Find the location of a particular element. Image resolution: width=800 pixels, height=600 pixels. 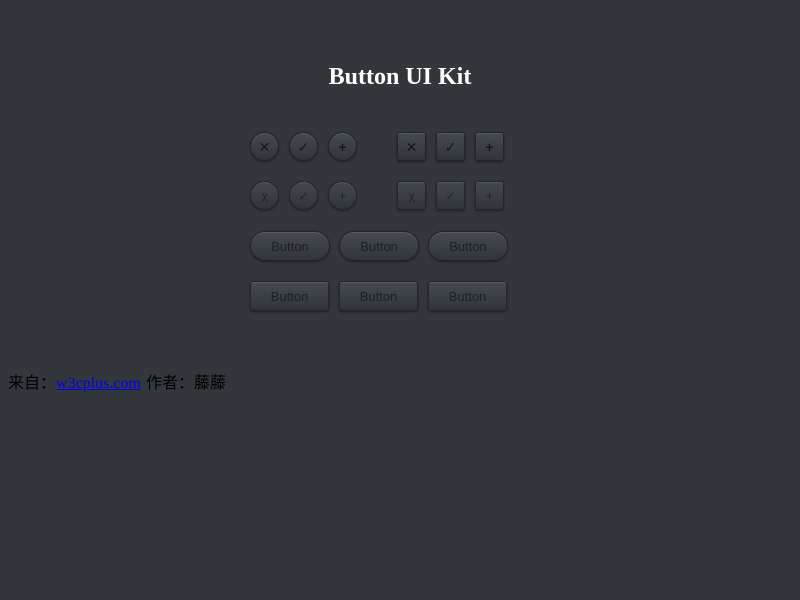

plus-square-button-disabled: + is located at coordinates (489, 195).